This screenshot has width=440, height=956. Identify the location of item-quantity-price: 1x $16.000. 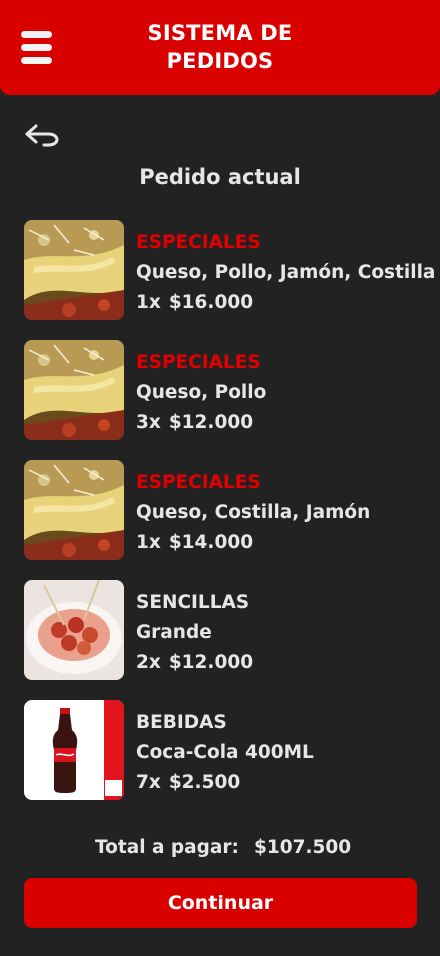
(195, 302).